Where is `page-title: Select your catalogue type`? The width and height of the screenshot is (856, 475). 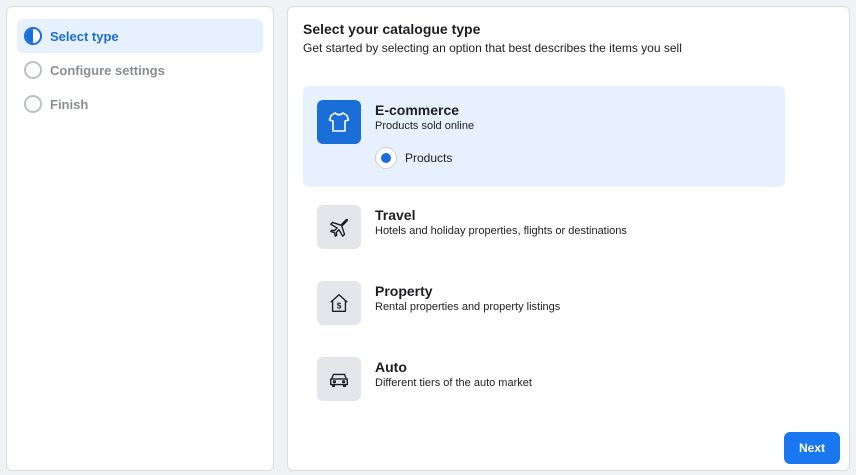
page-title: Select your catalogue type is located at coordinates (392, 29).